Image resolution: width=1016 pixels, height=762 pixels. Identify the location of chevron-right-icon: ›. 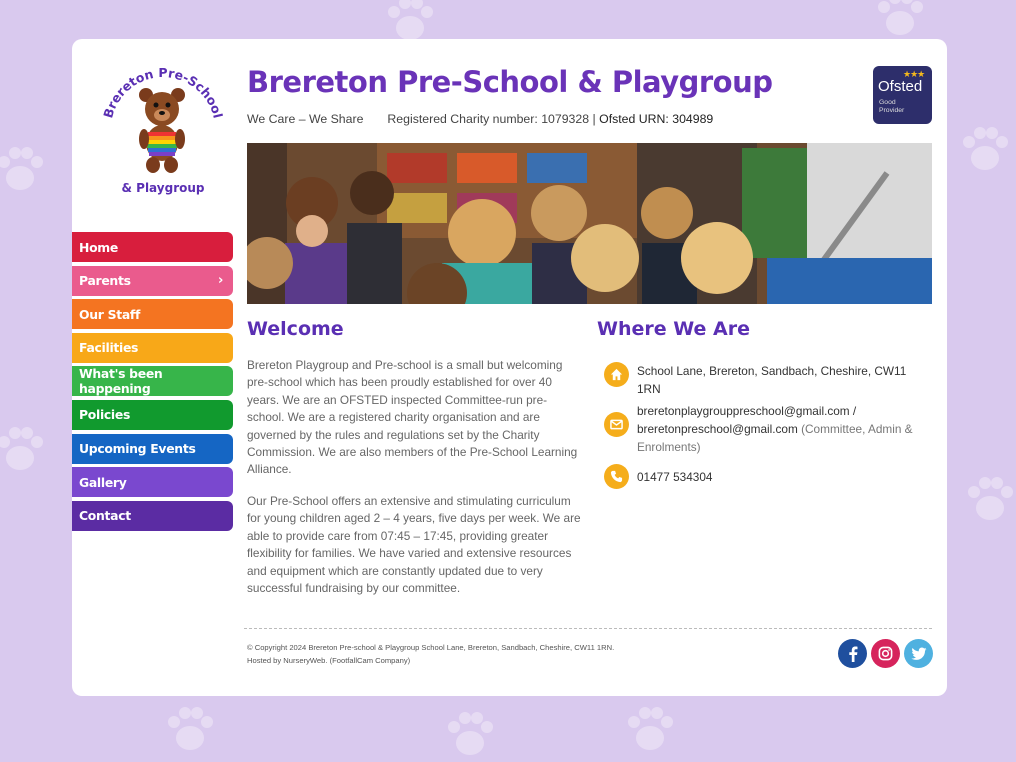
(220, 280).